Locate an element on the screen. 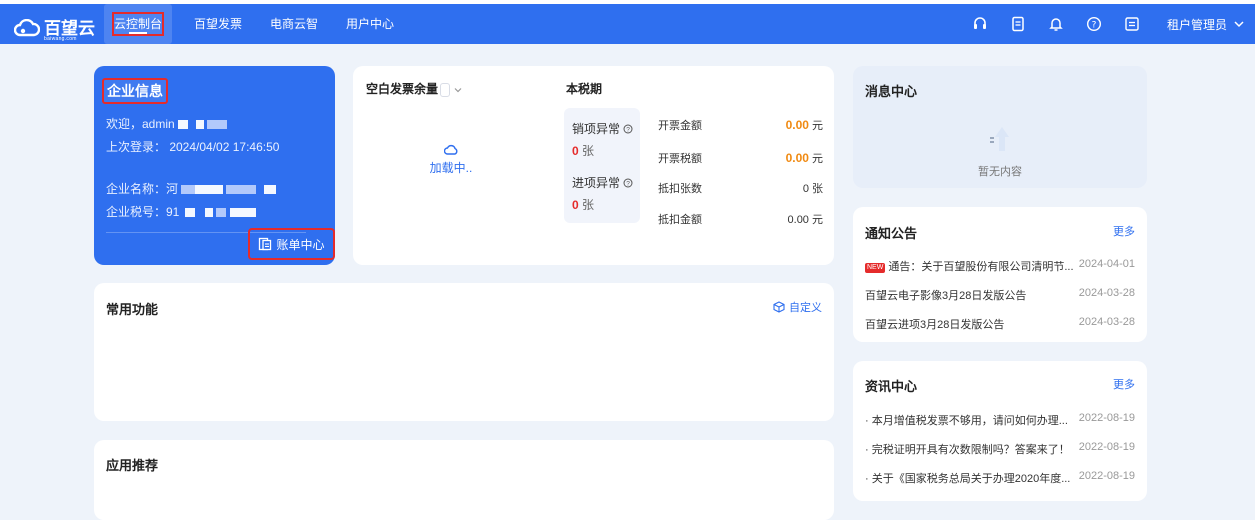 The height and width of the screenshot is (520, 1255). notice-item: 百望云进项3月28日发版公告 2024-03-28 is located at coordinates (1000, 324).